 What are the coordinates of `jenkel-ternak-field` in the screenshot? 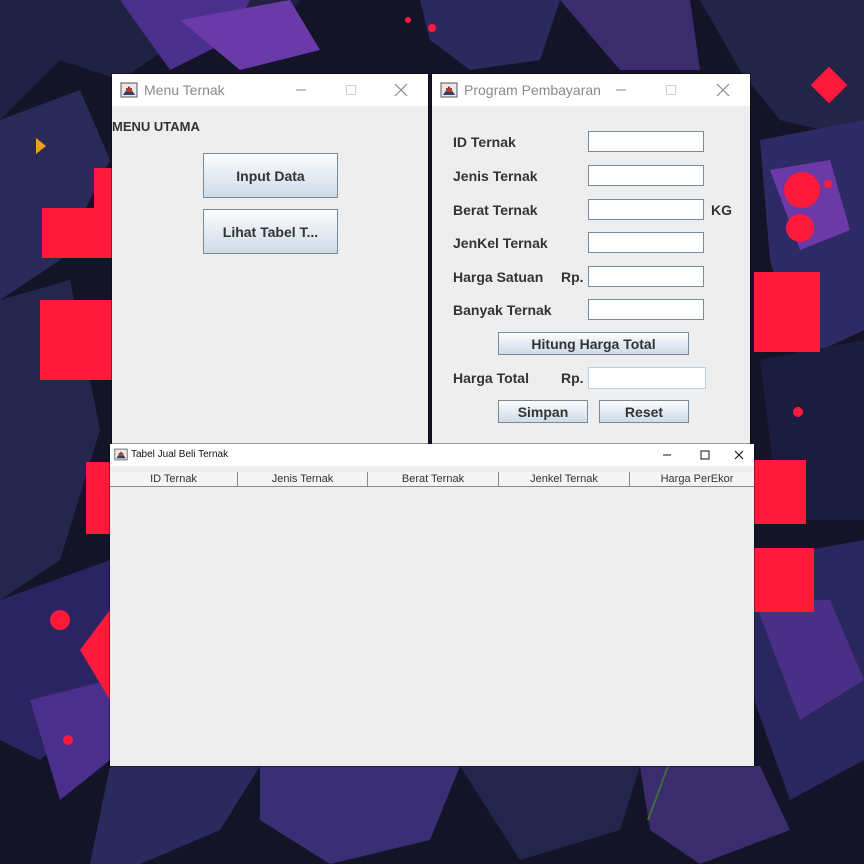 It's located at (646, 242).